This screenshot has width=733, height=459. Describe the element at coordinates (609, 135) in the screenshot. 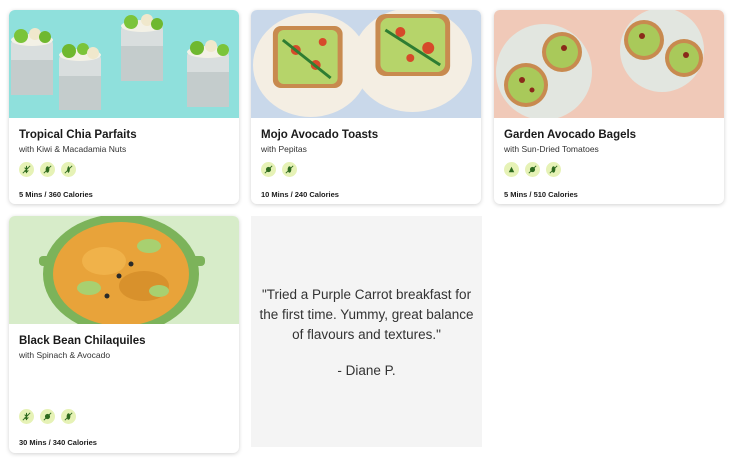

I see `recipe-title: Garden Avocado Bagels` at that location.